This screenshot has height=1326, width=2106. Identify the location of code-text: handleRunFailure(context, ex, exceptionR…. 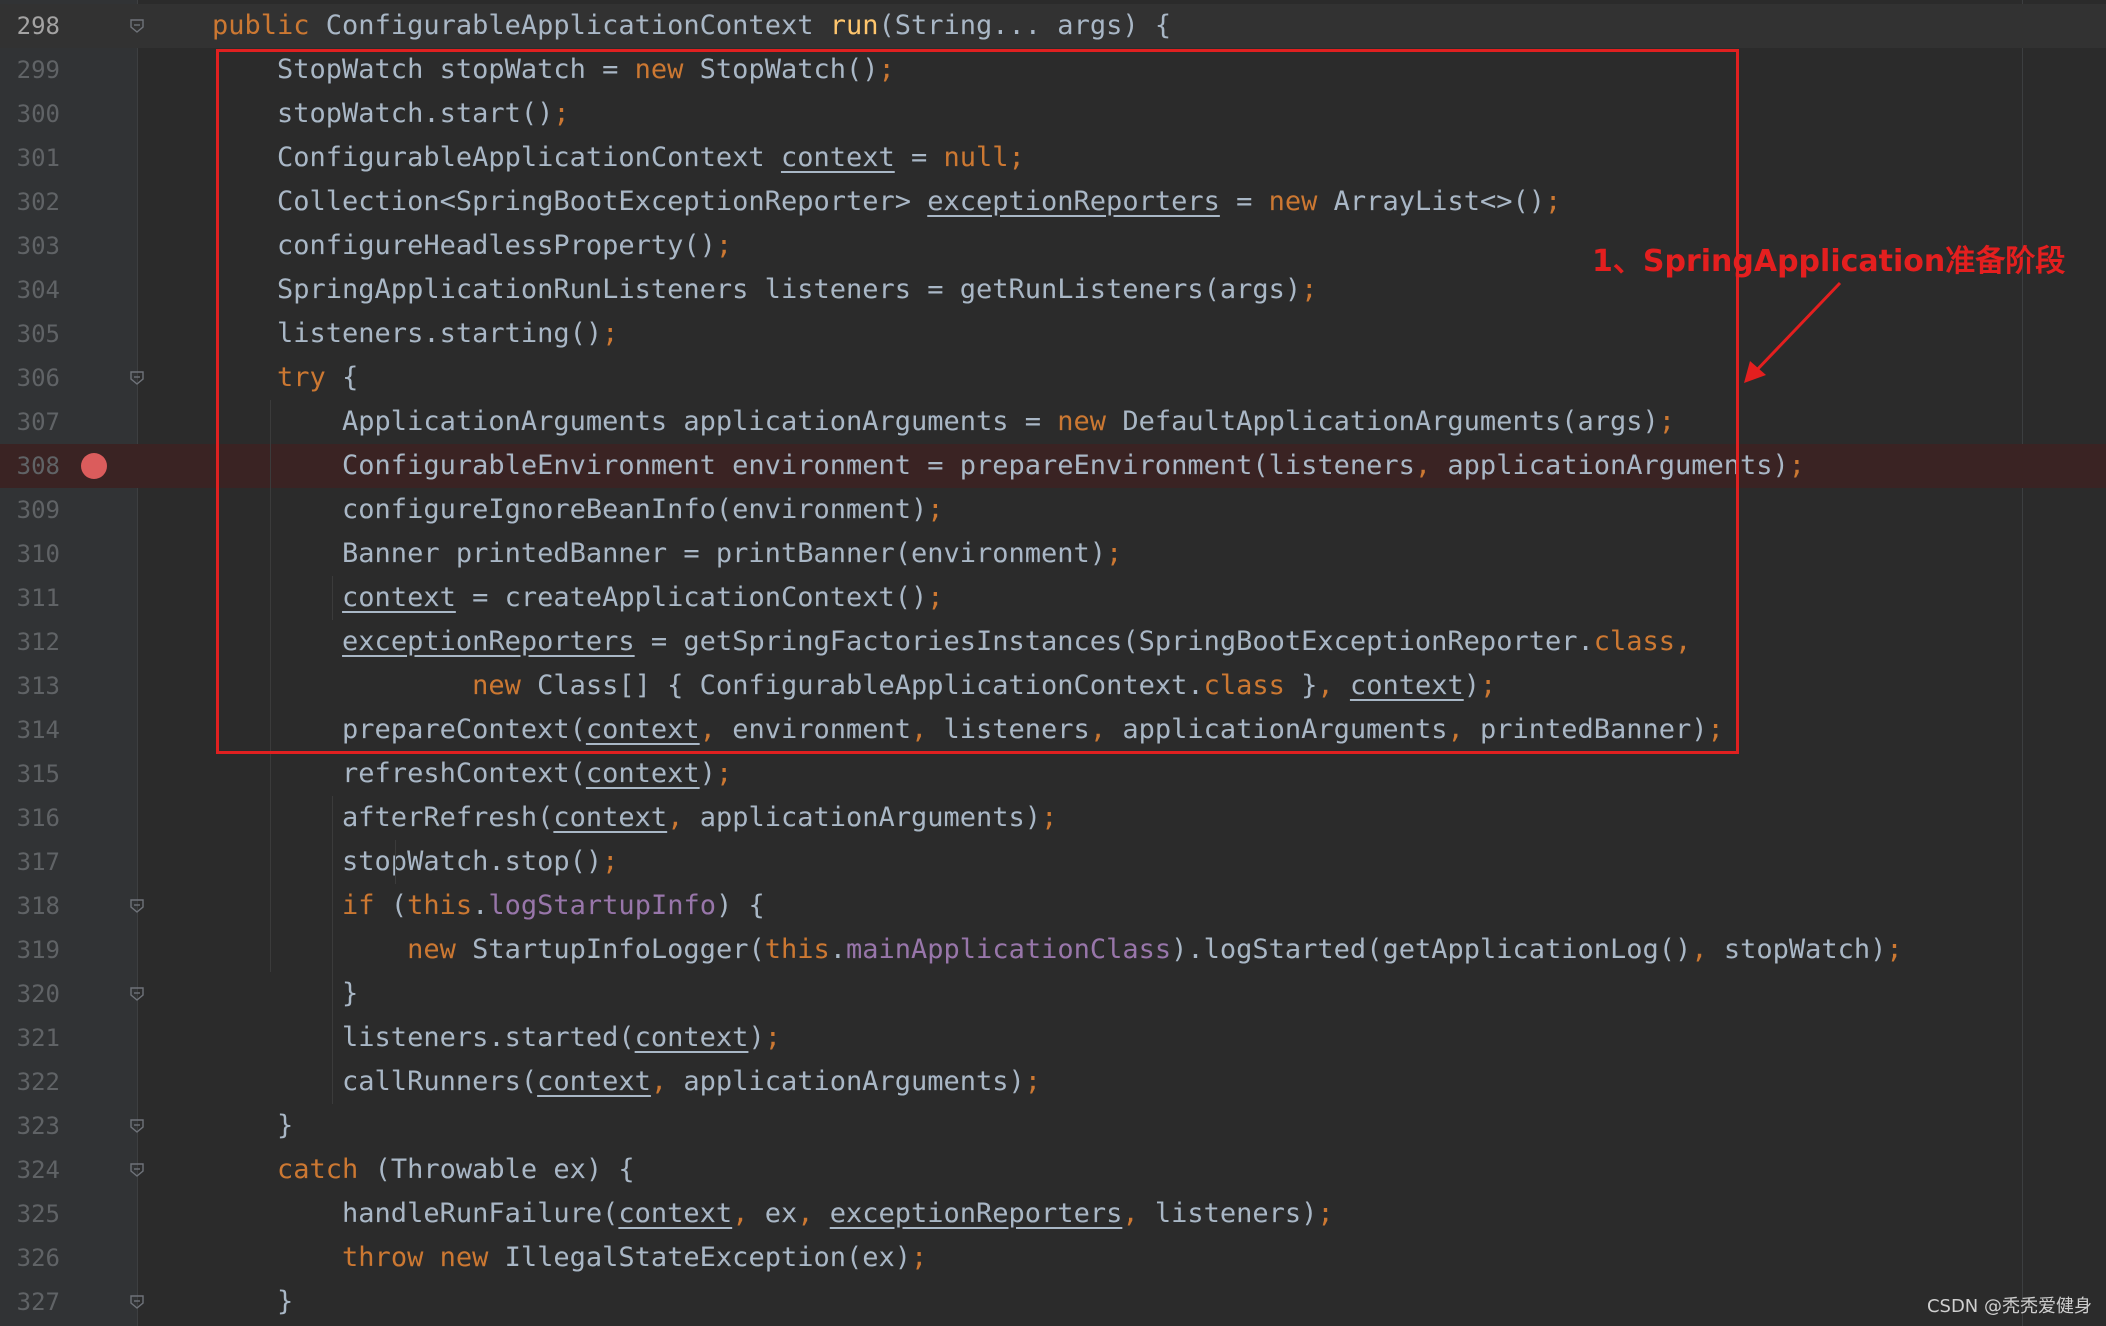
(773, 1214).